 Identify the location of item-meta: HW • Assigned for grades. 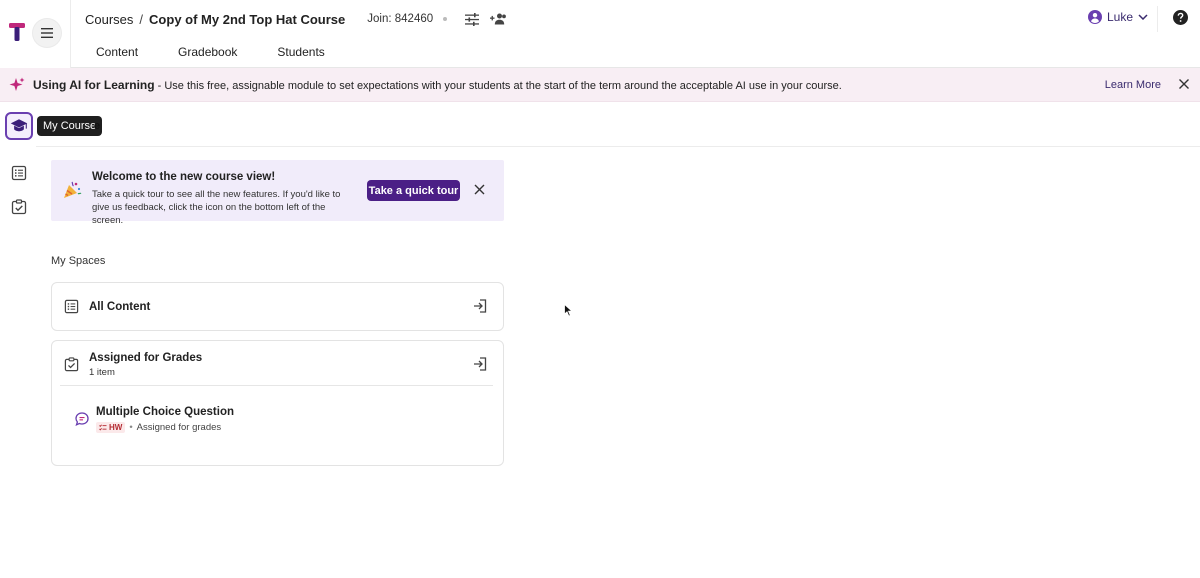
(158, 427).